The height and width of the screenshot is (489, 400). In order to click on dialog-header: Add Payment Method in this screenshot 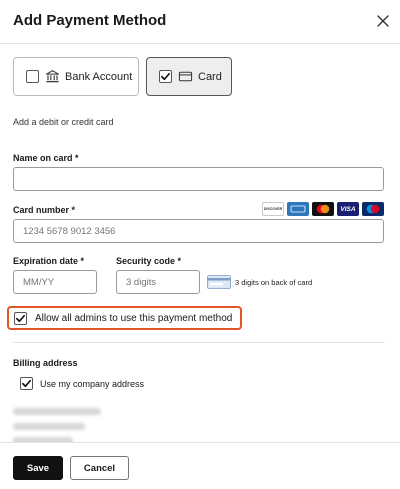, I will do `click(200, 22)`.